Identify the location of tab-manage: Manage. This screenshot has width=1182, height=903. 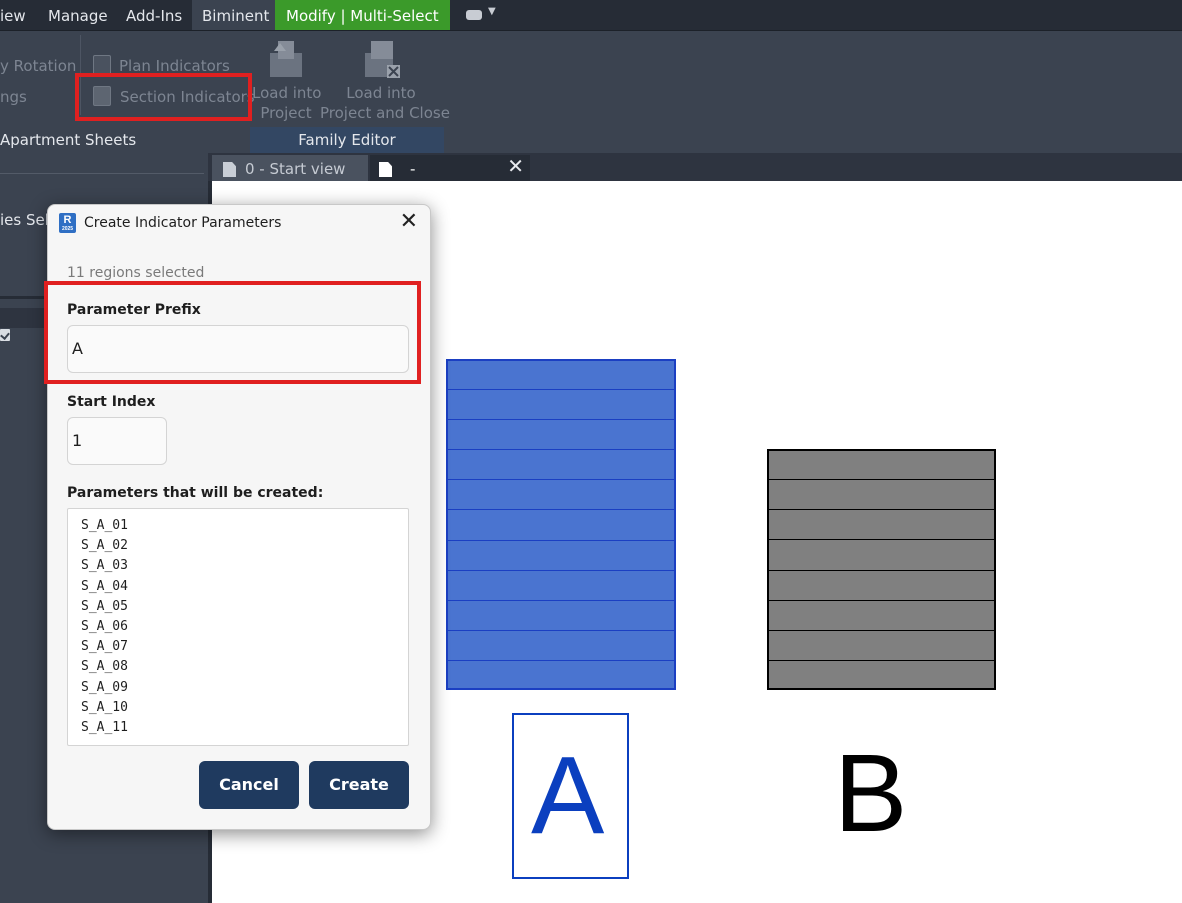
(78, 15).